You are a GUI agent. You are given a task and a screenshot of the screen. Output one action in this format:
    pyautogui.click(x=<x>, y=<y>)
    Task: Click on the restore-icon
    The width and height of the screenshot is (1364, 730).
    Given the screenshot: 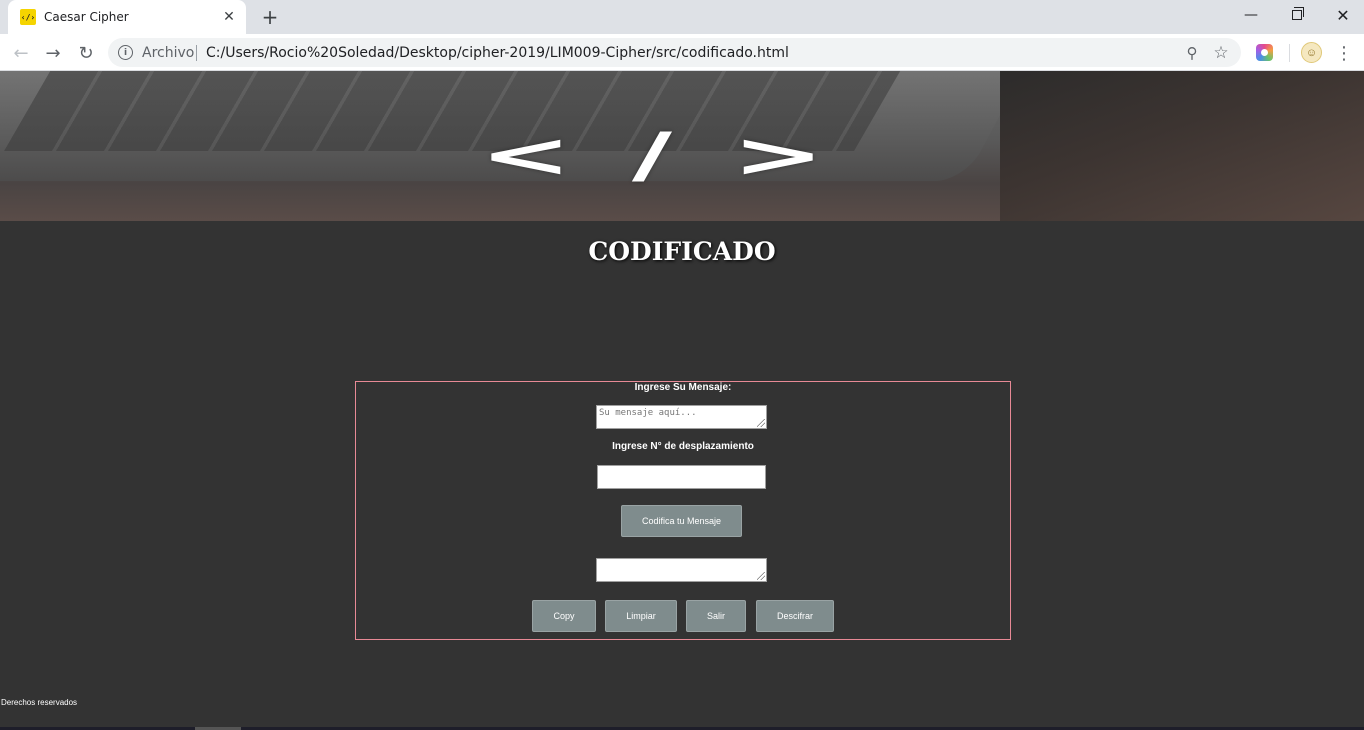 What is the action you would take?
    pyautogui.click(x=1298, y=13)
    